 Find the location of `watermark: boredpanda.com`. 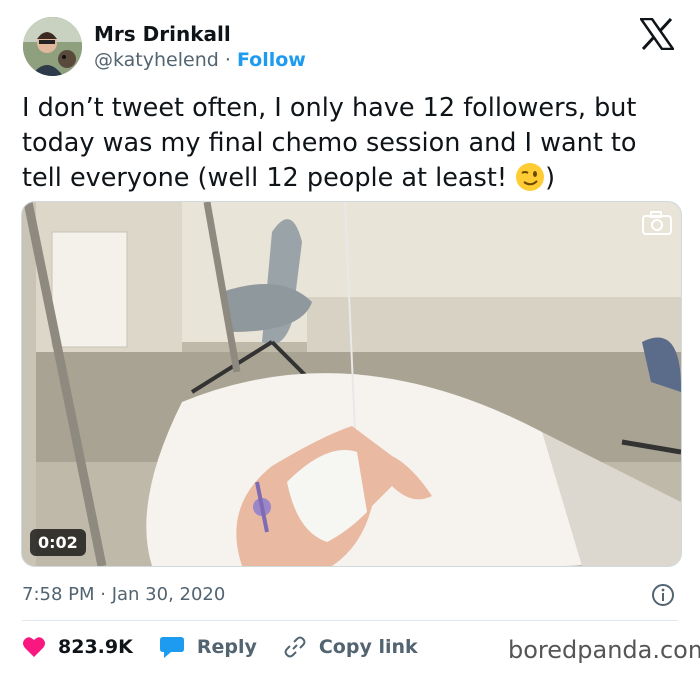

watermark: boredpanda.com is located at coordinates (604, 650).